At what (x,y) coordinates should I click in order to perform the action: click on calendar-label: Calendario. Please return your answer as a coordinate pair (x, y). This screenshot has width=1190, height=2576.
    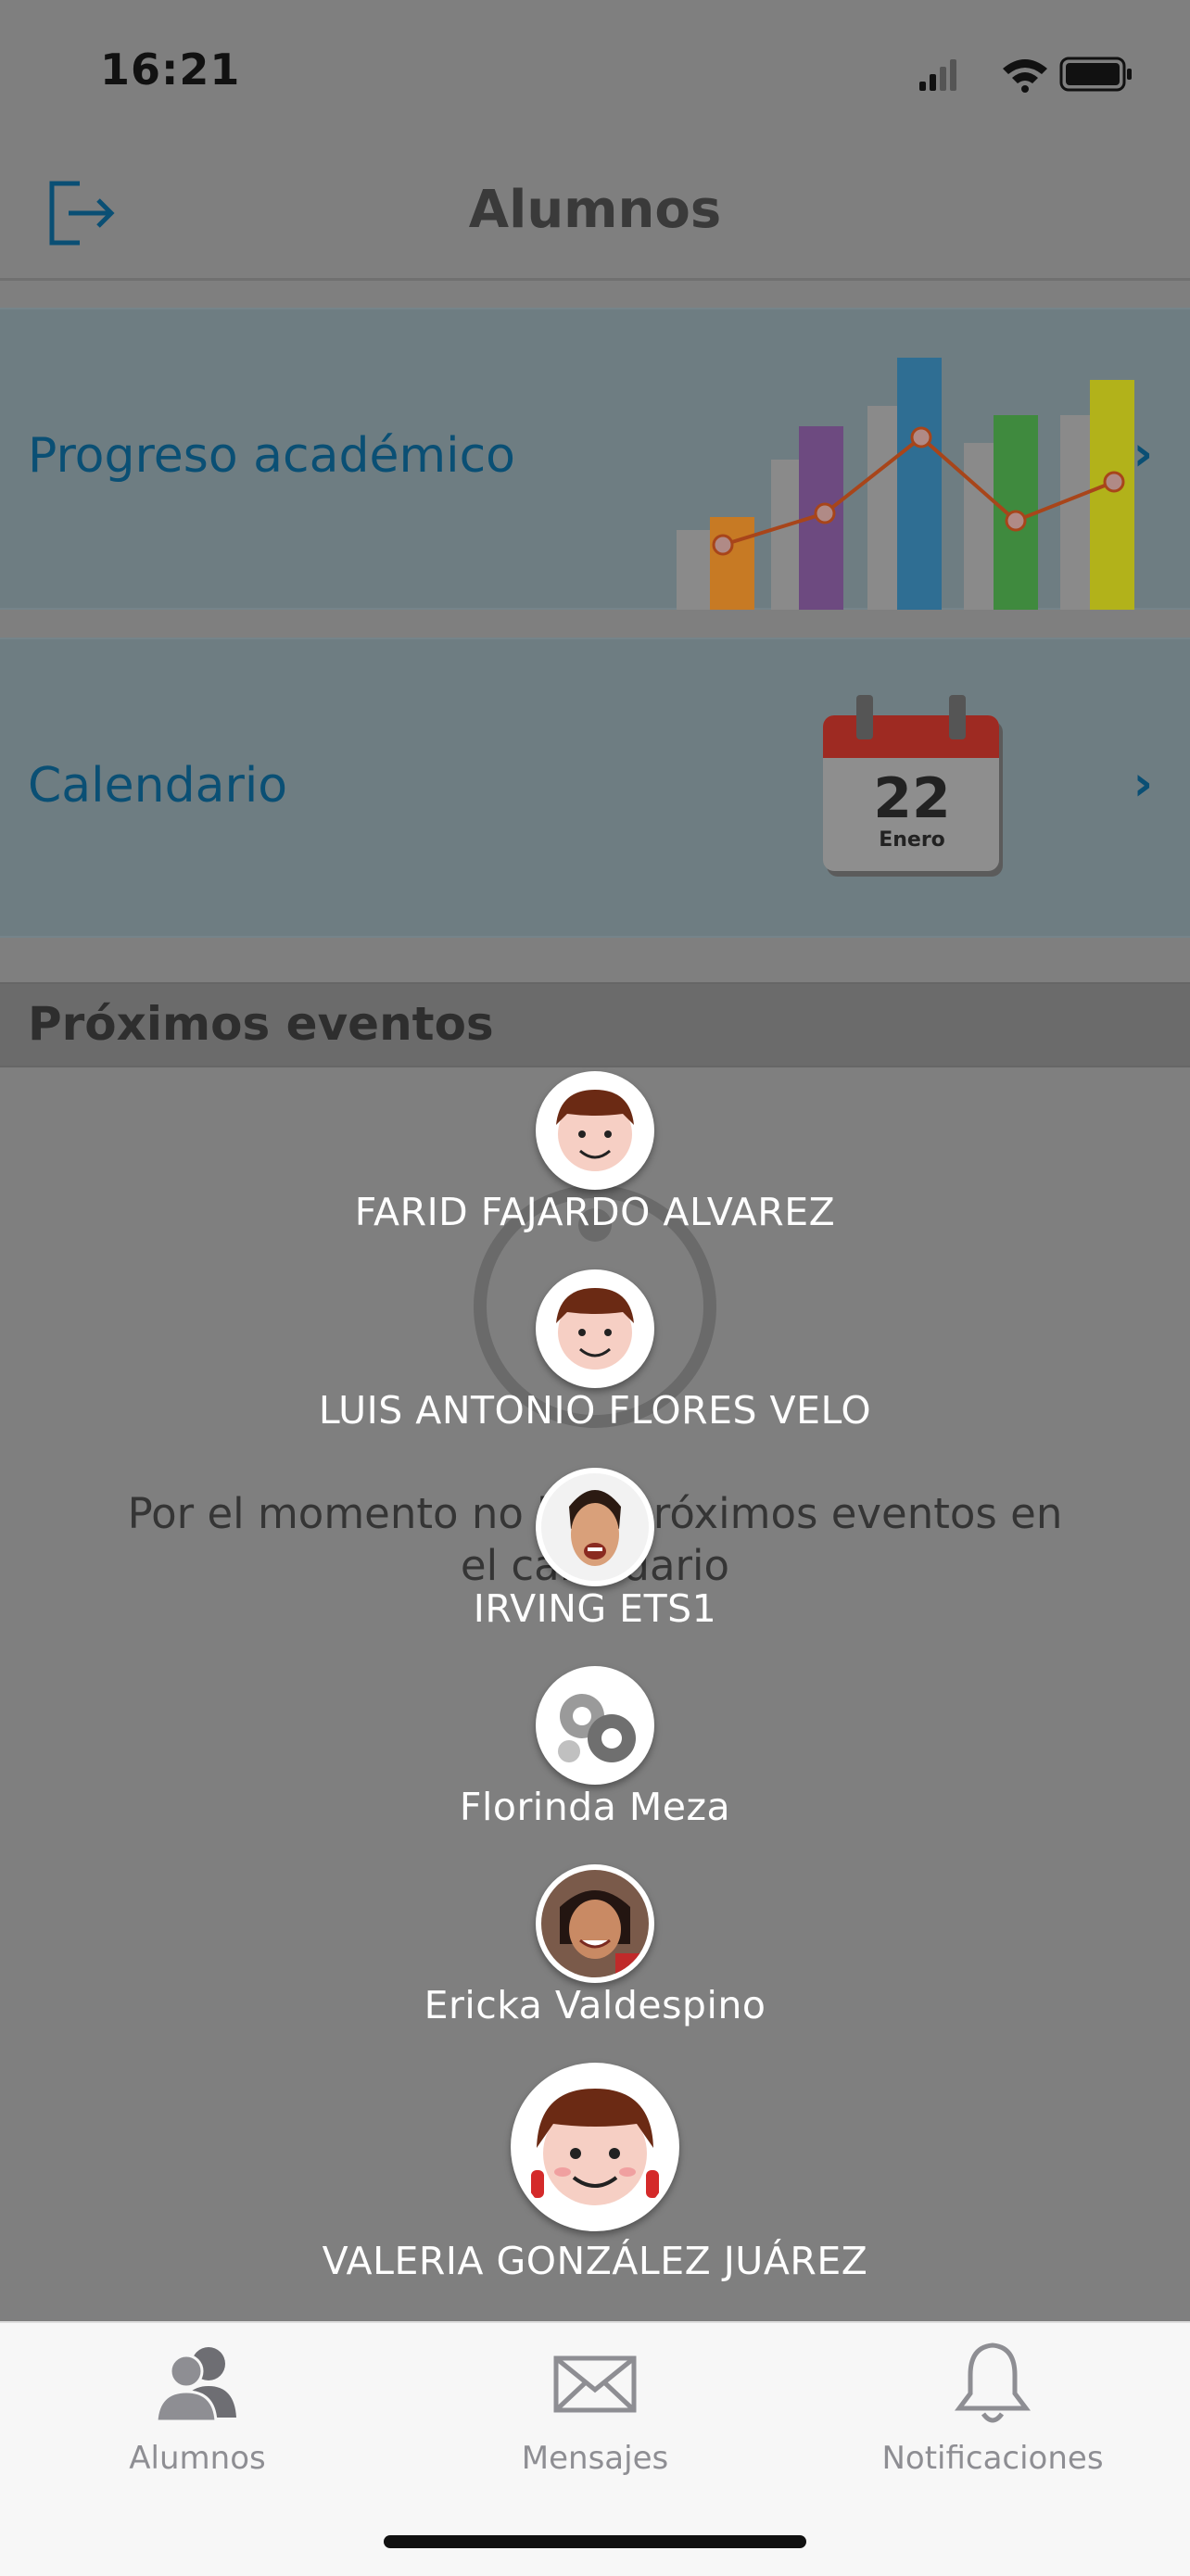
    Looking at the image, I should click on (158, 786).